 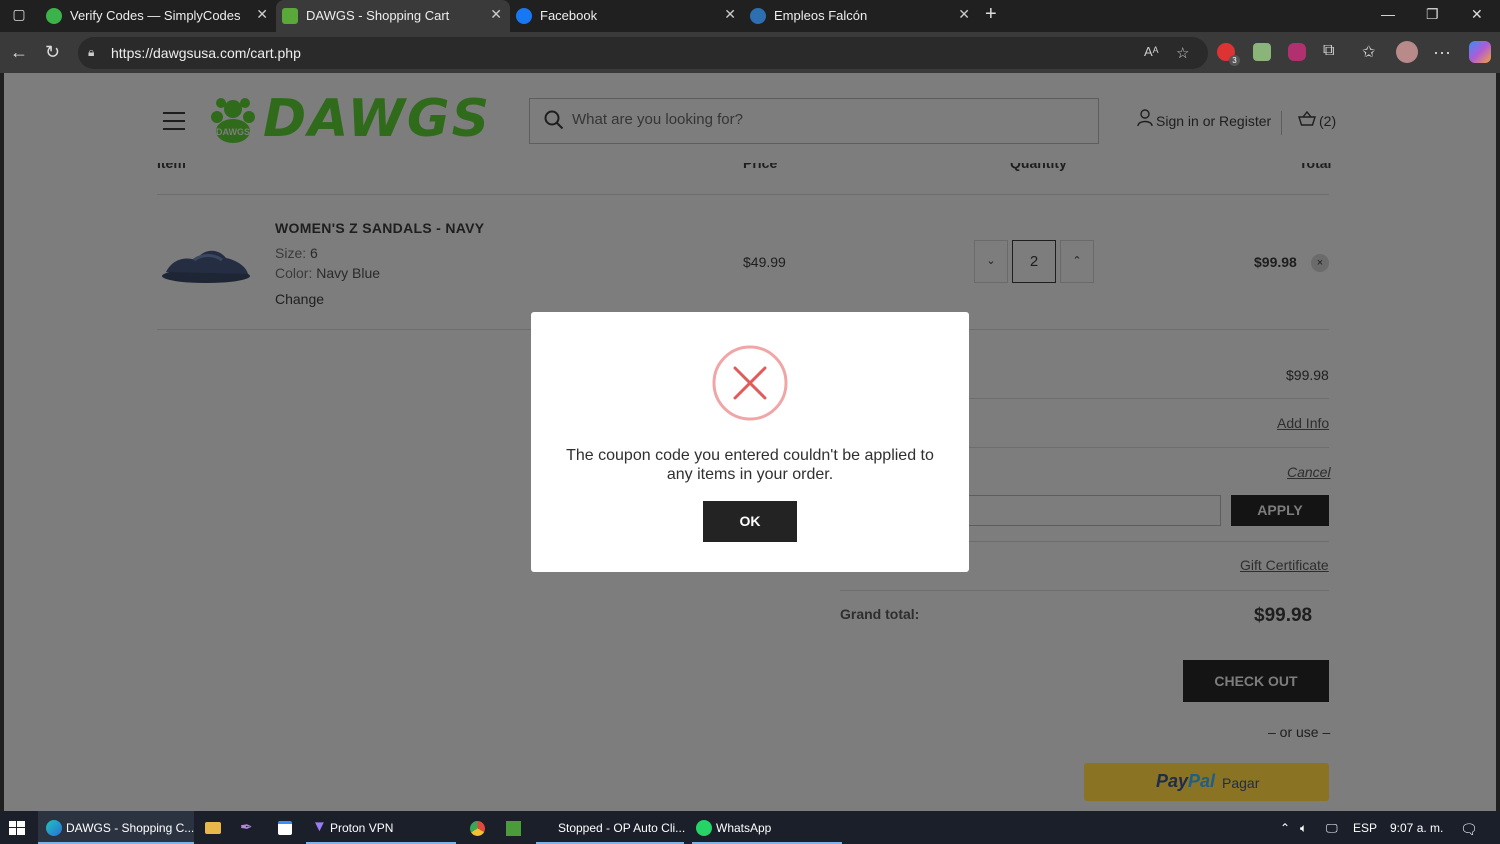 I want to click on dawgs-favicon-icon, so click(x=290, y=16).